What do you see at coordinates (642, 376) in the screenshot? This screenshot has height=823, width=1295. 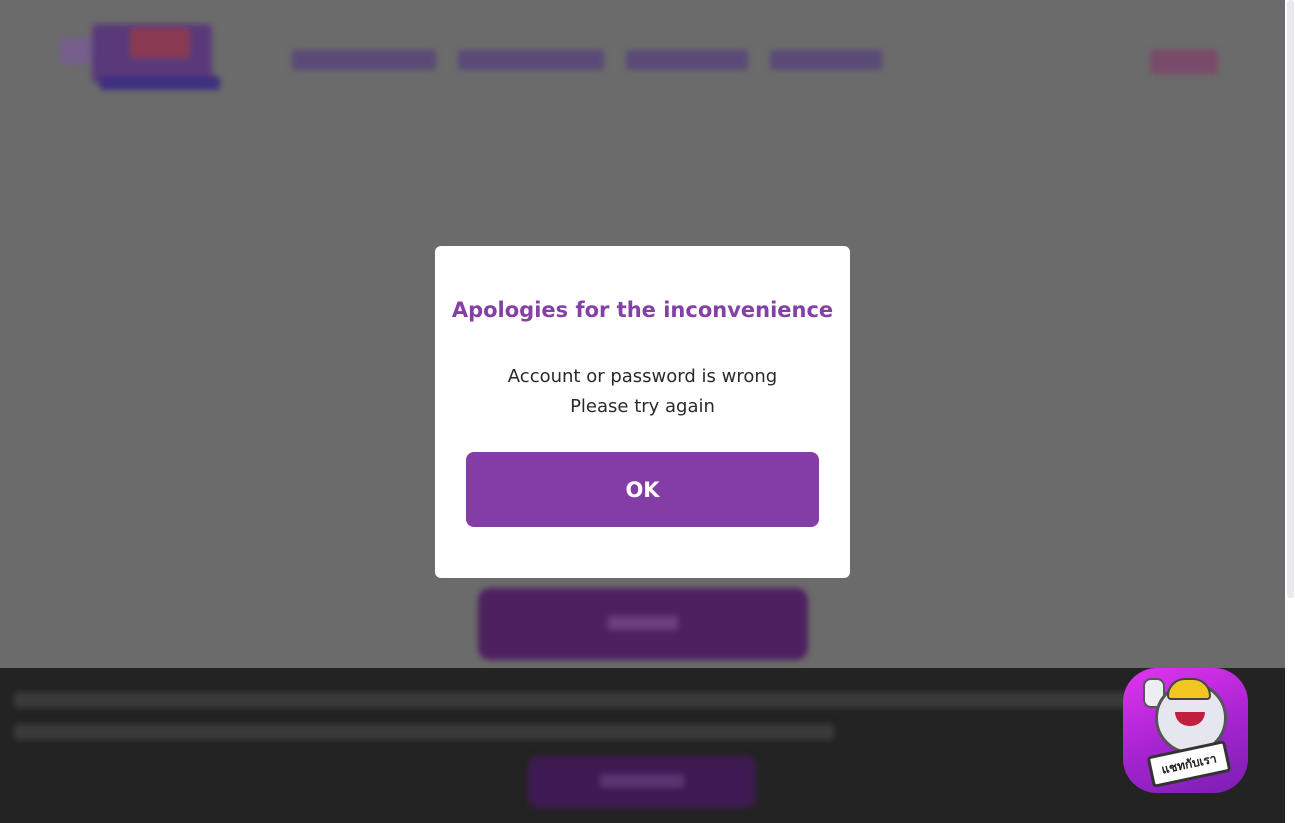 I see `dialog-message-line: Account or password is wrong` at bounding box center [642, 376].